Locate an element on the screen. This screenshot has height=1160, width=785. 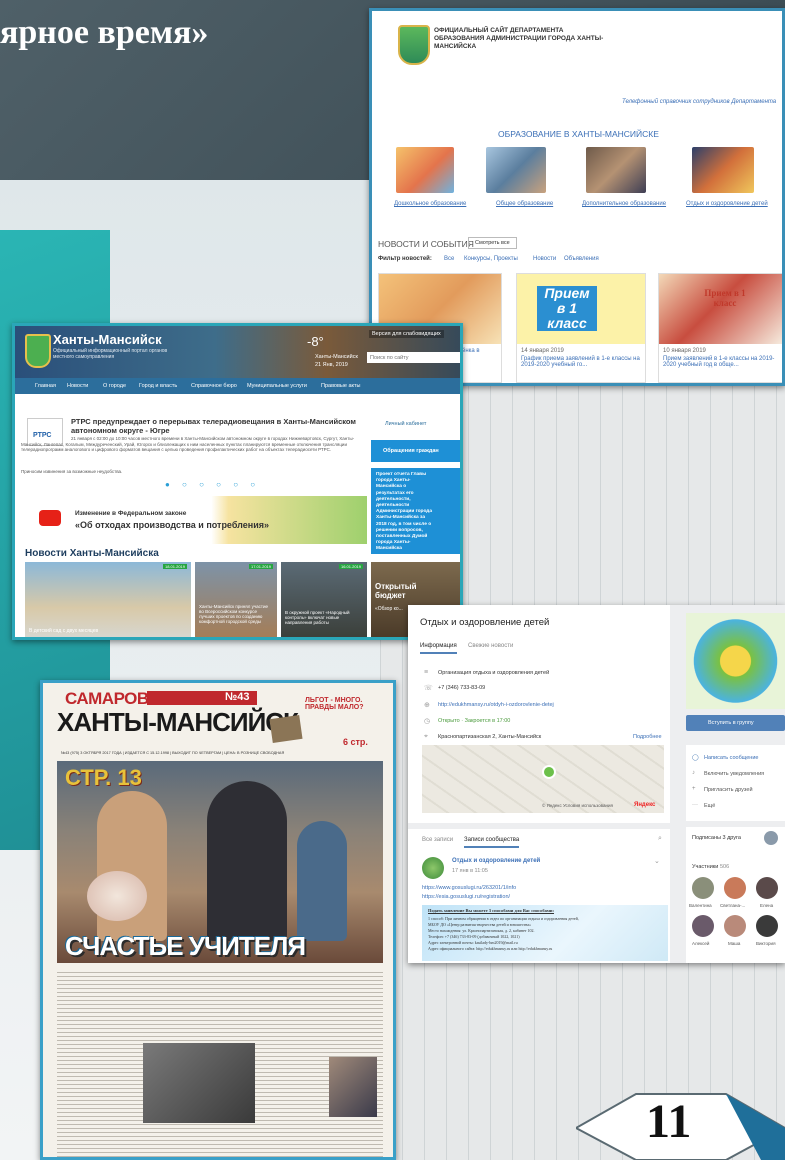
enable-notifications-link: Включить уведомления is located at coordinates (734, 774).